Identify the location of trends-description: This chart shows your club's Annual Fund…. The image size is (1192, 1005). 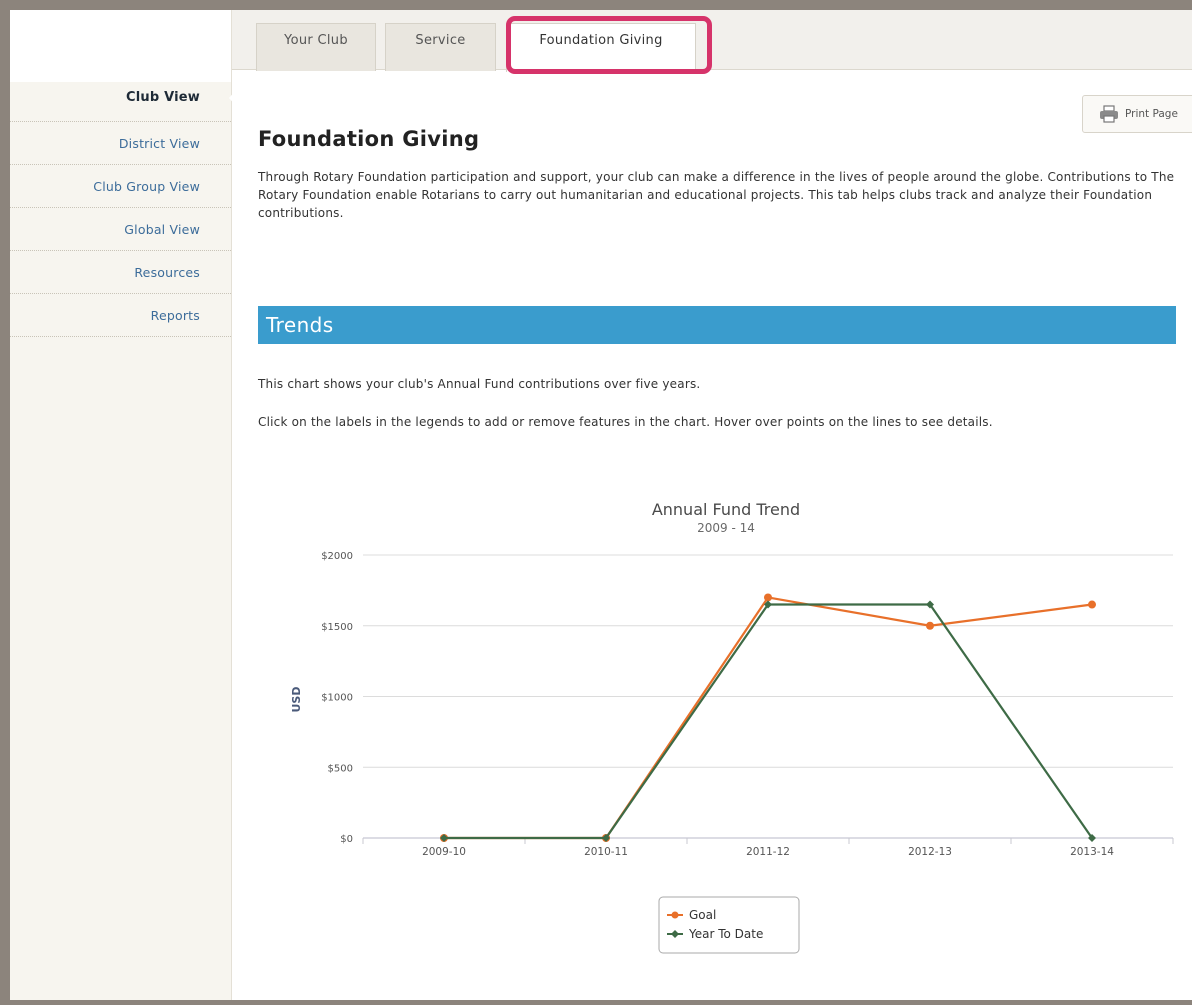
(479, 384).